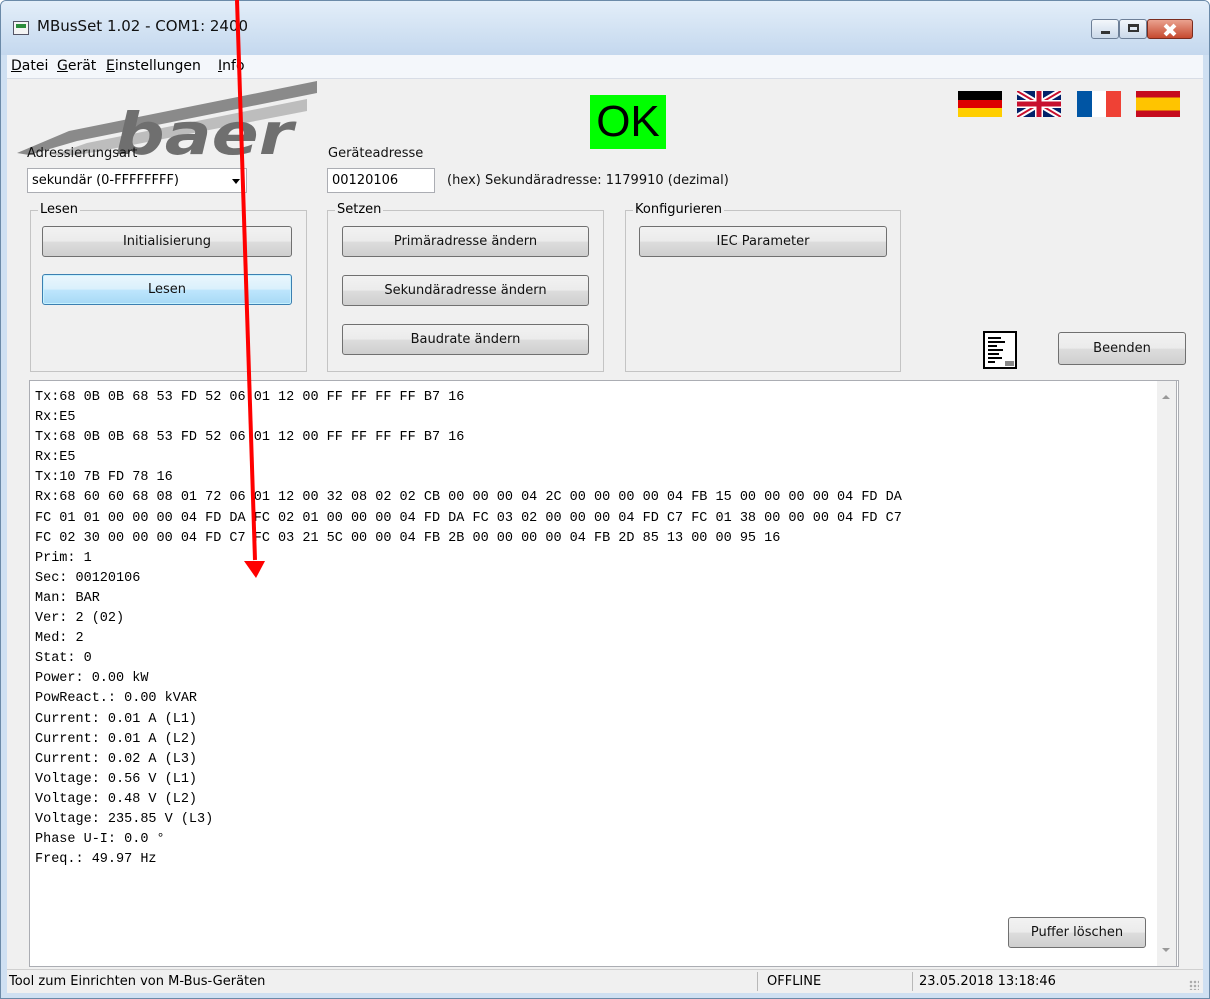  What do you see at coordinates (96, 860) in the screenshot?
I see `log-line: Freq.: 49.97 Hz` at bounding box center [96, 860].